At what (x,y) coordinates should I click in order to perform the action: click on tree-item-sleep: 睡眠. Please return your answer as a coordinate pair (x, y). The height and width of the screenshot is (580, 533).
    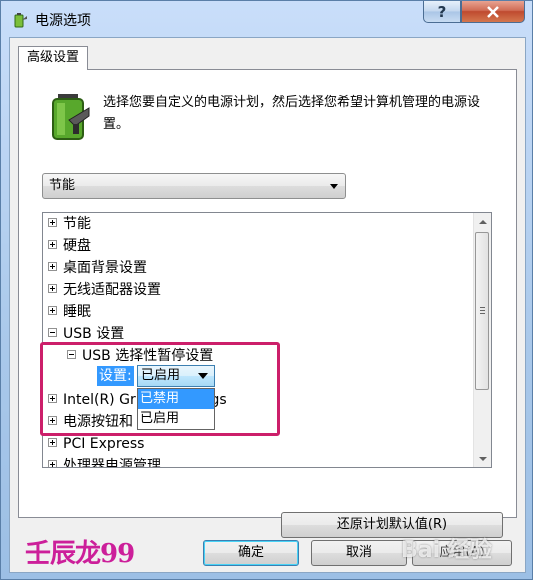
    Looking at the image, I should click on (69, 312).